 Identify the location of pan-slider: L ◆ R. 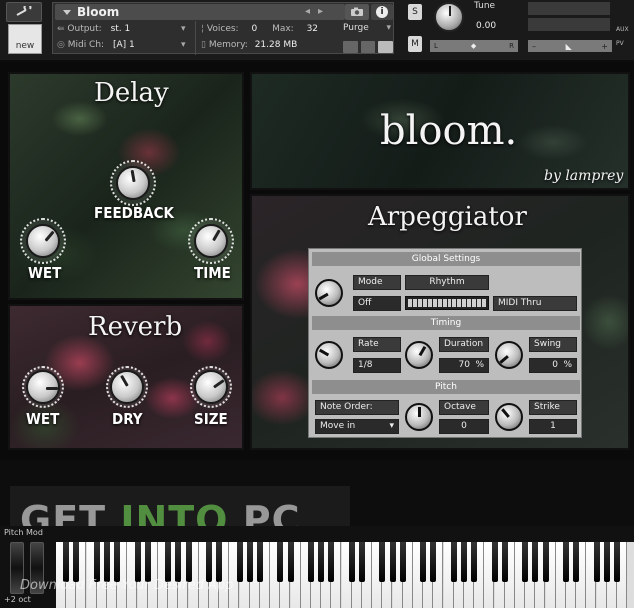
(474, 46).